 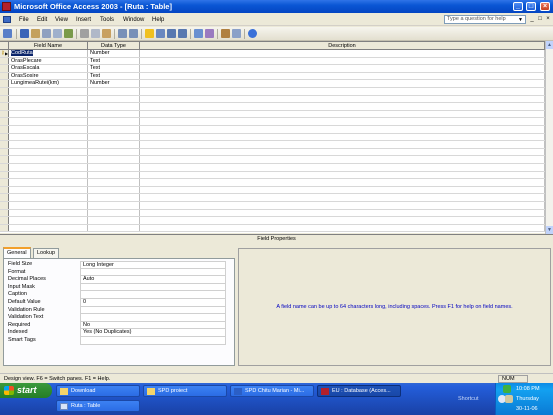 I want to click on vertical-scrollbar: ▲ ▼, so click(x=549, y=137).